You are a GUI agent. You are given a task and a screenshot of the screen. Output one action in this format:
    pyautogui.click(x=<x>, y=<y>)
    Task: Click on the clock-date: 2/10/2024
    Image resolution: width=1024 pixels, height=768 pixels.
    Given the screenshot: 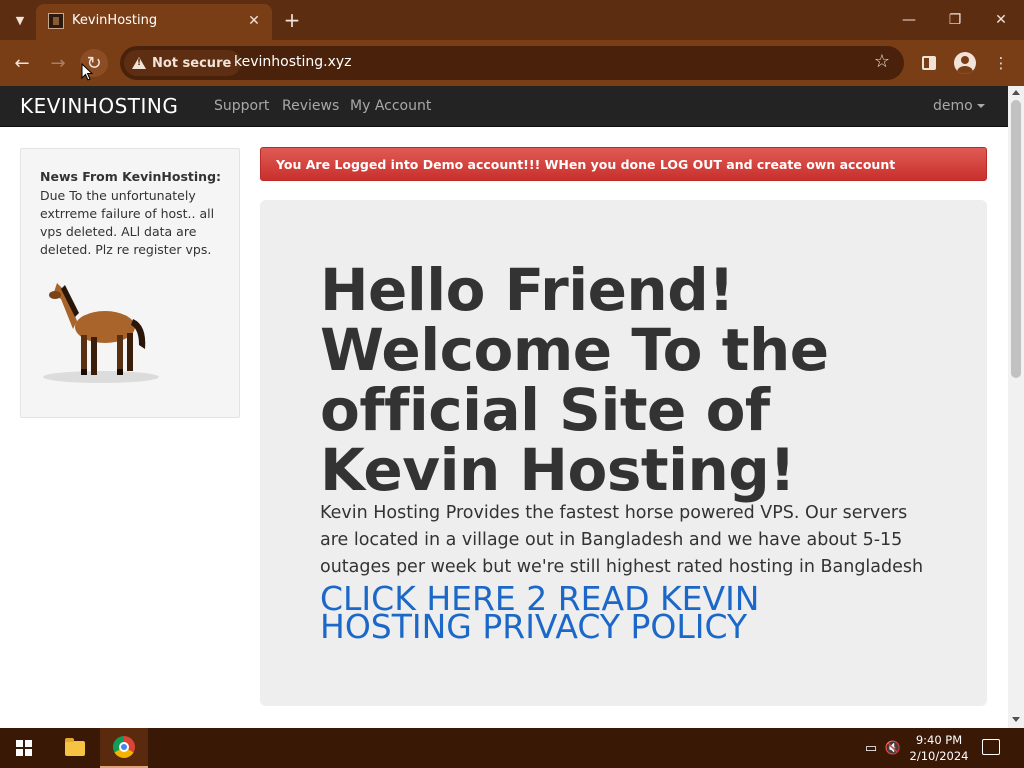 What is the action you would take?
    pyautogui.click(x=939, y=756)
    